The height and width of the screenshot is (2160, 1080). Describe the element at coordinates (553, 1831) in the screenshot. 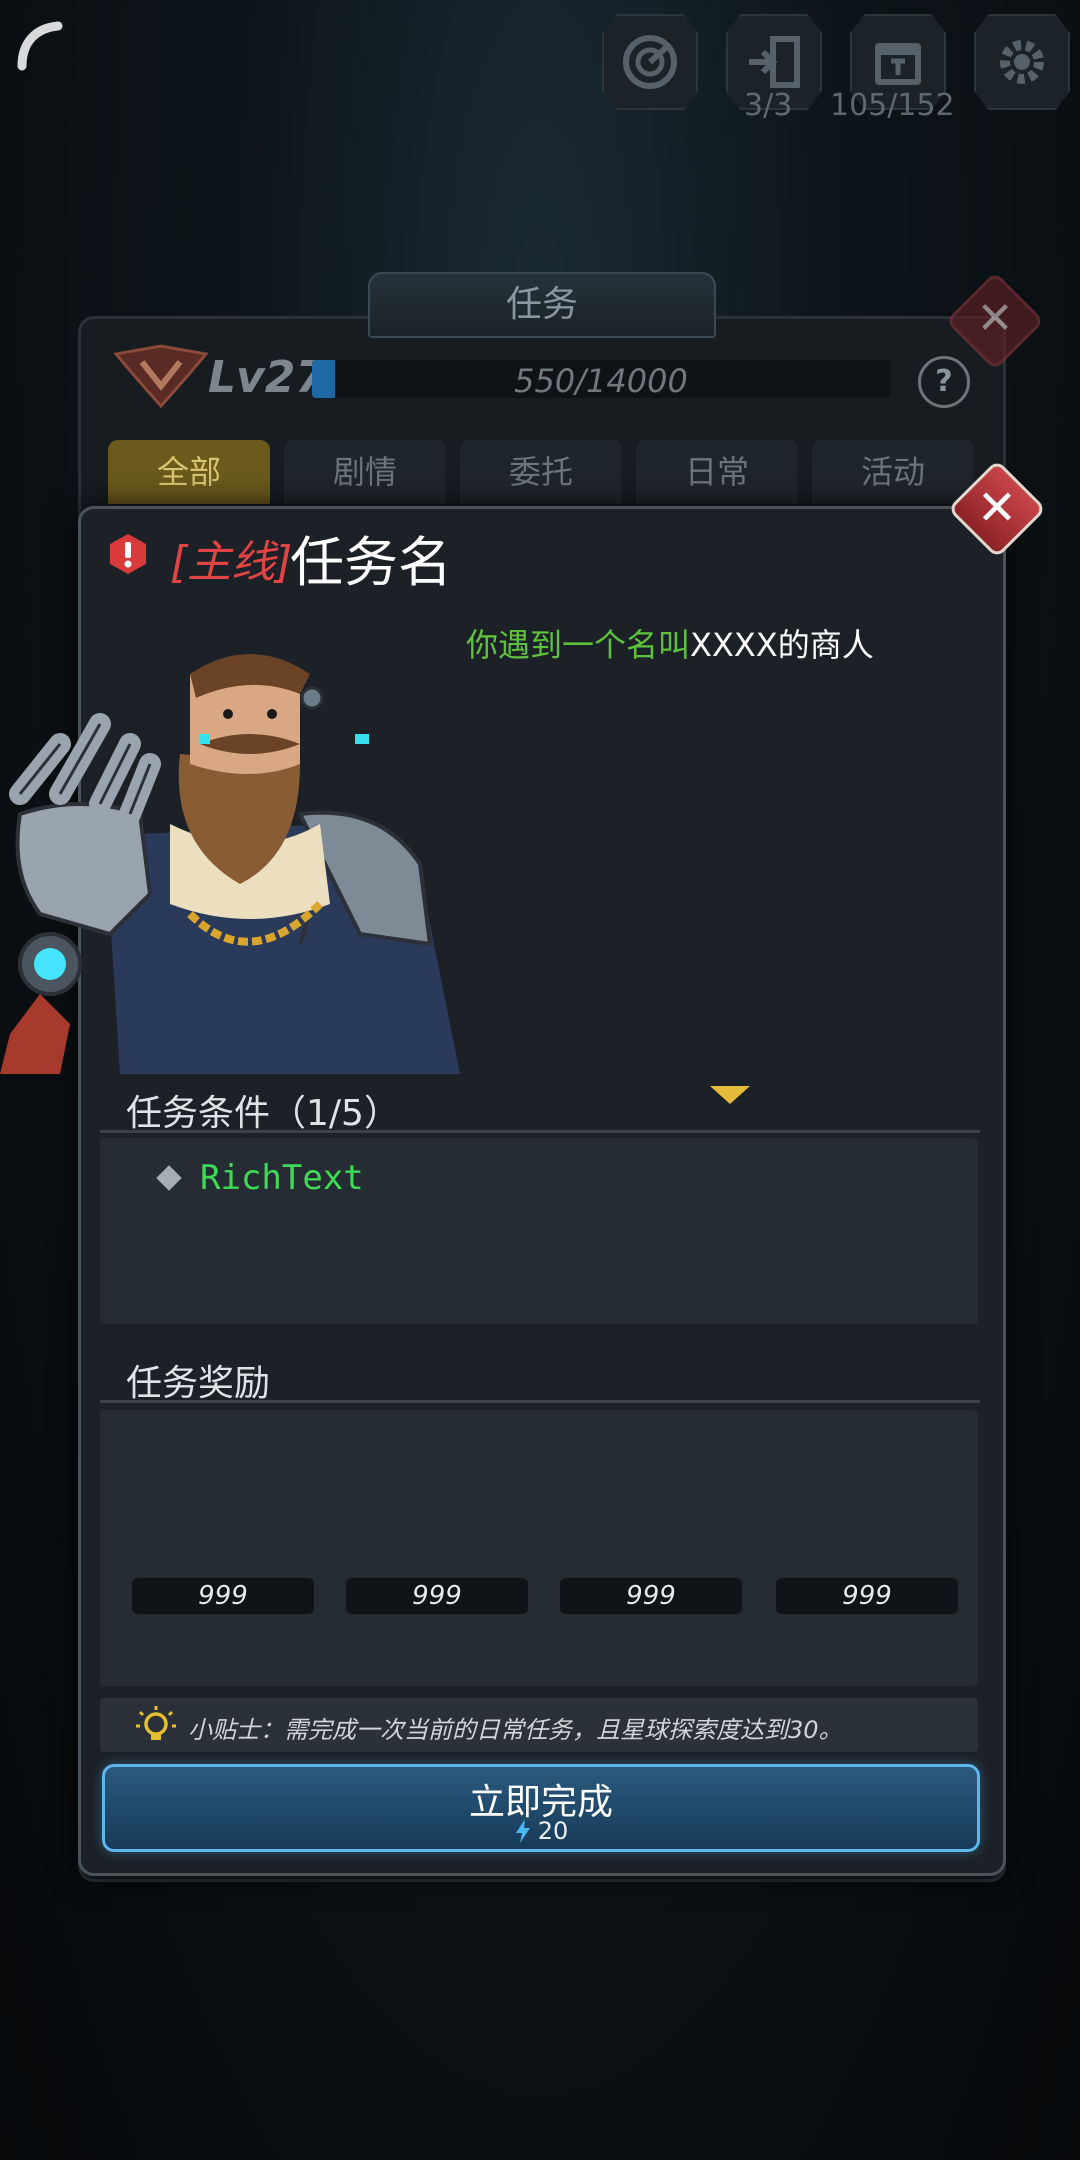

I see `energy-cost: 20` at that location.